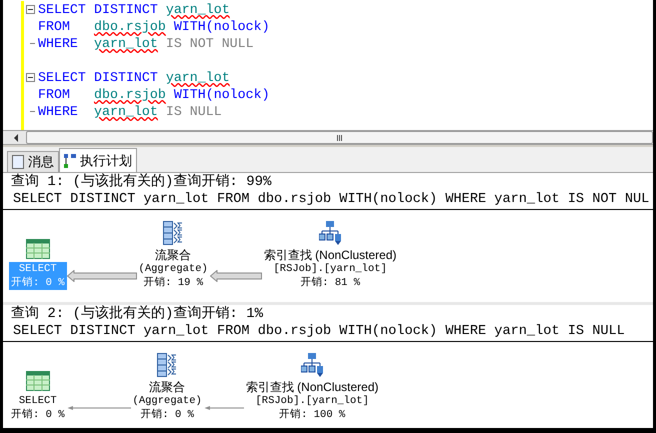 This screenshot has width=656, height=433. What do you see at coordinates (141, 182) in the screenshot?
I see `query-cost-header: 查询 1: (与该批有关的)查询开销: 99%` at bounding box center [141, 182].